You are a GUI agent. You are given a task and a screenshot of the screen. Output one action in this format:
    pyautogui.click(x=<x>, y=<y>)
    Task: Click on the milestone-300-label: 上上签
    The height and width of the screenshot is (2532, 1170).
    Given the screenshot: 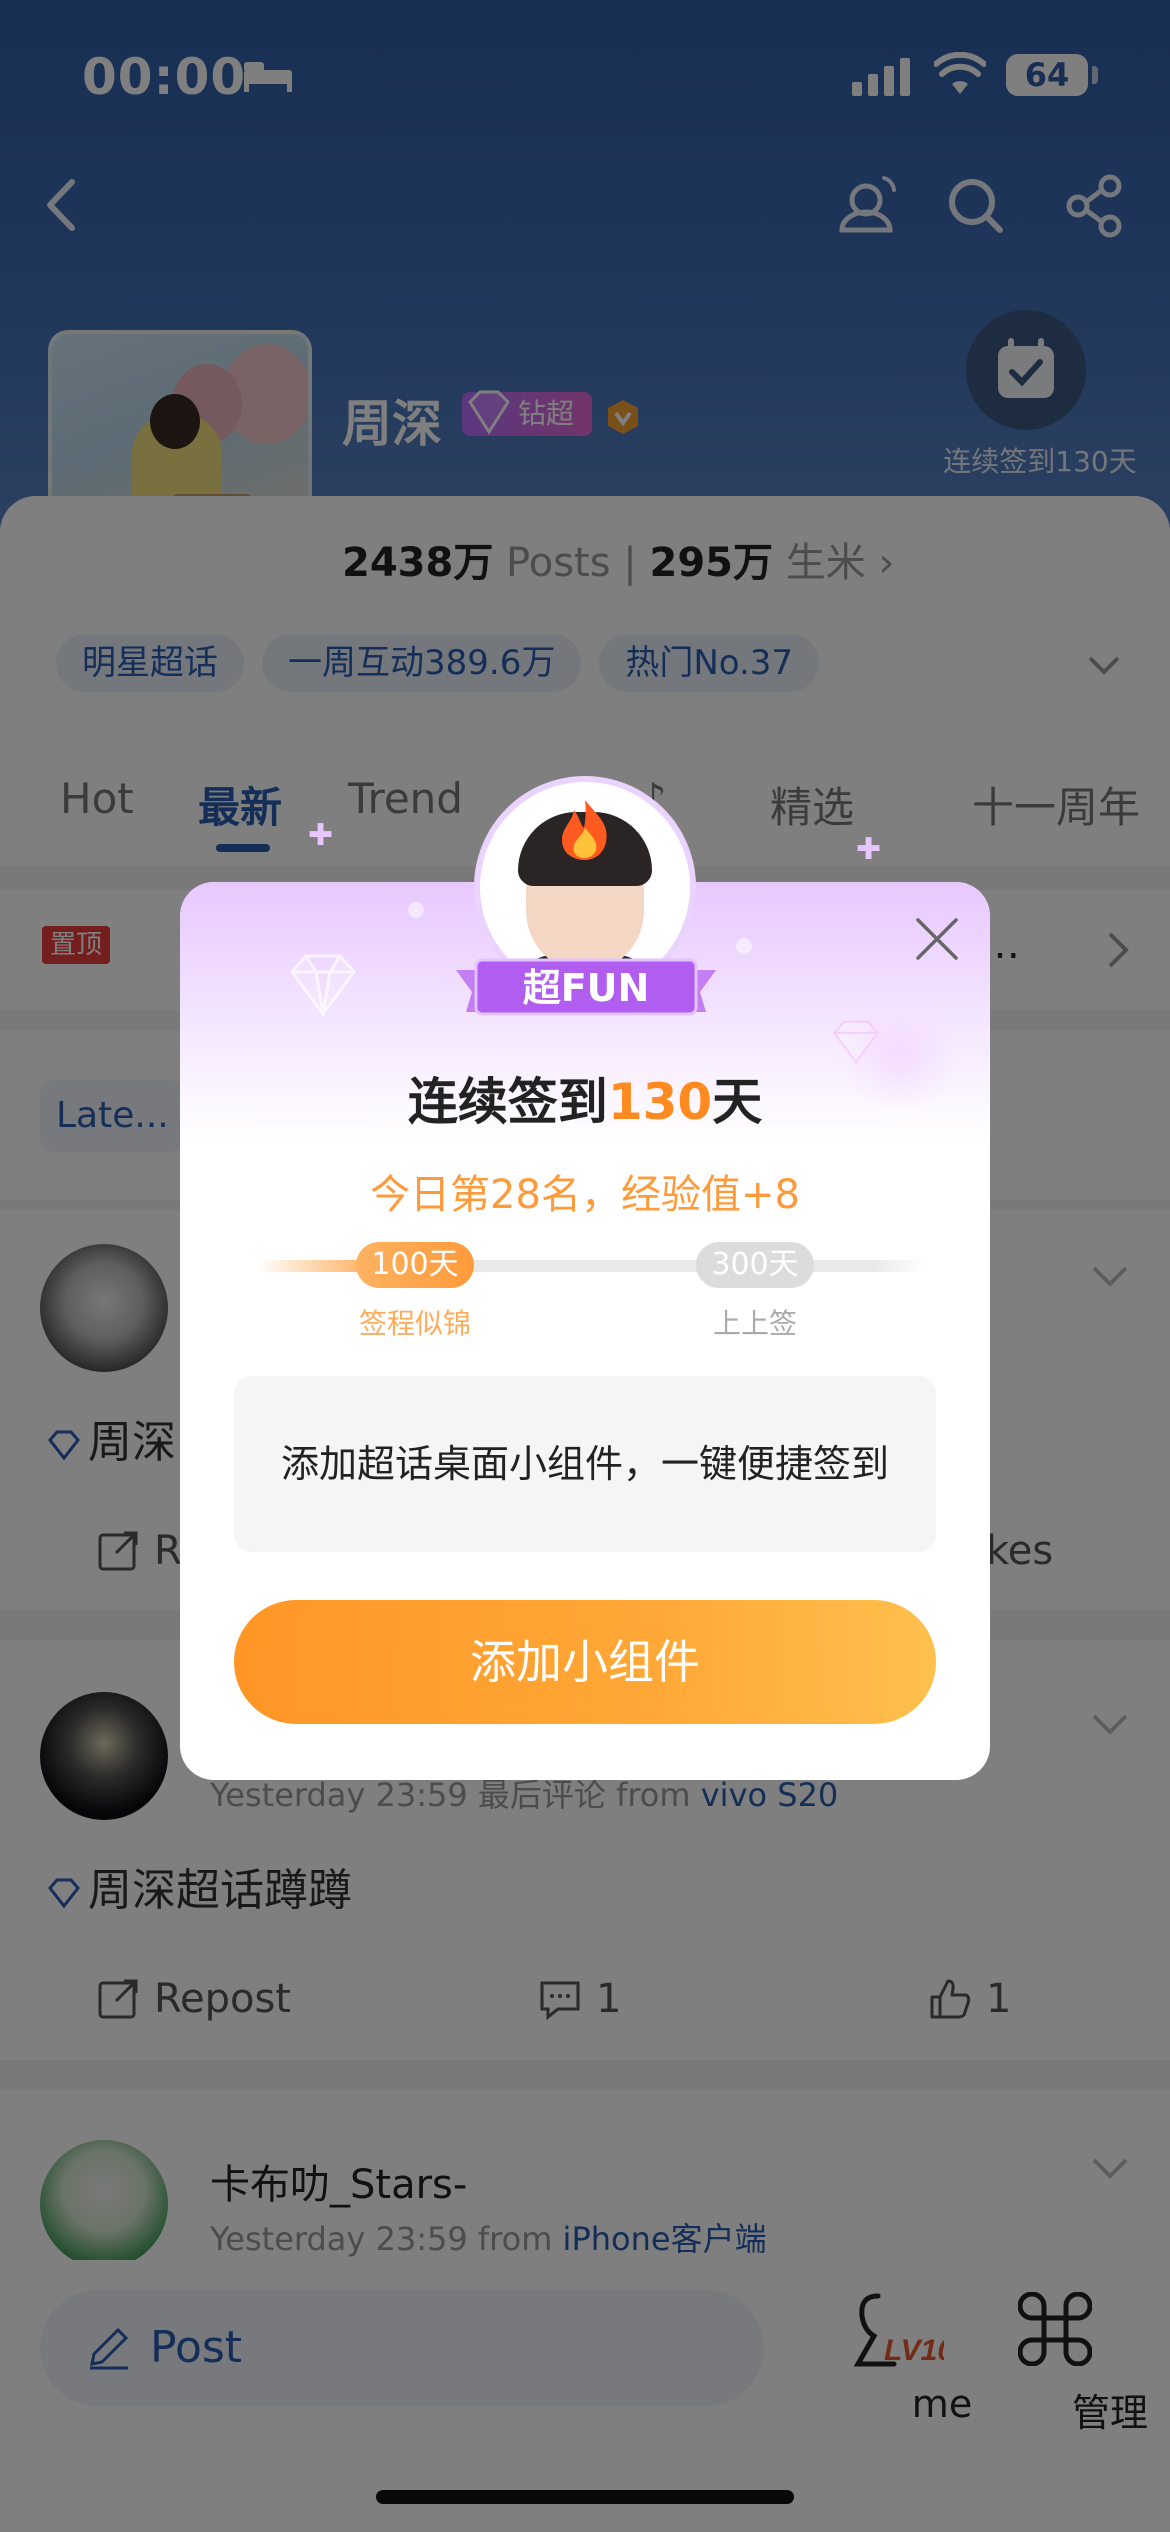 What is the action you would take?
    pyautogui.click(x=754, y=1323)
    